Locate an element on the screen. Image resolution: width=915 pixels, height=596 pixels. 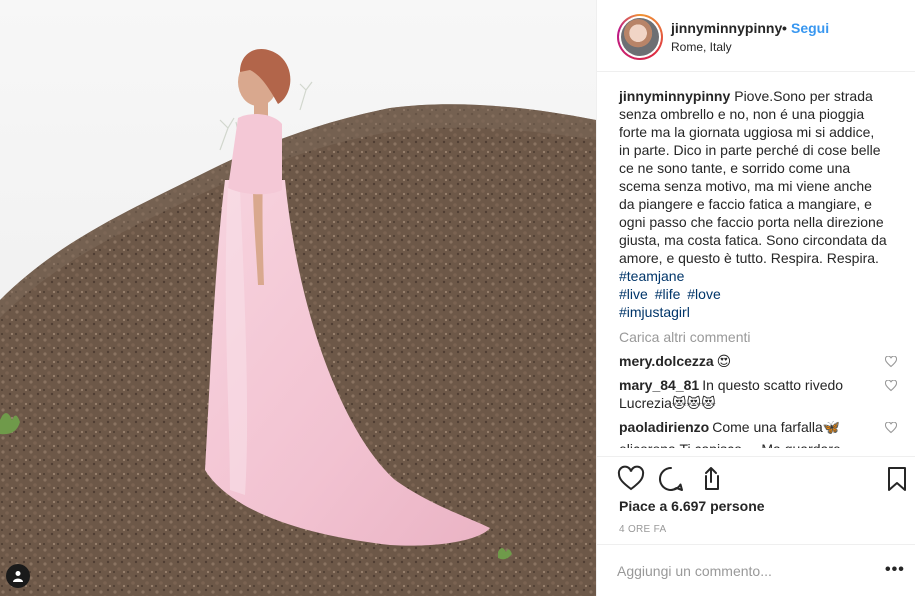
location-link: Rome, Italy is located at coordinates (701, 47).